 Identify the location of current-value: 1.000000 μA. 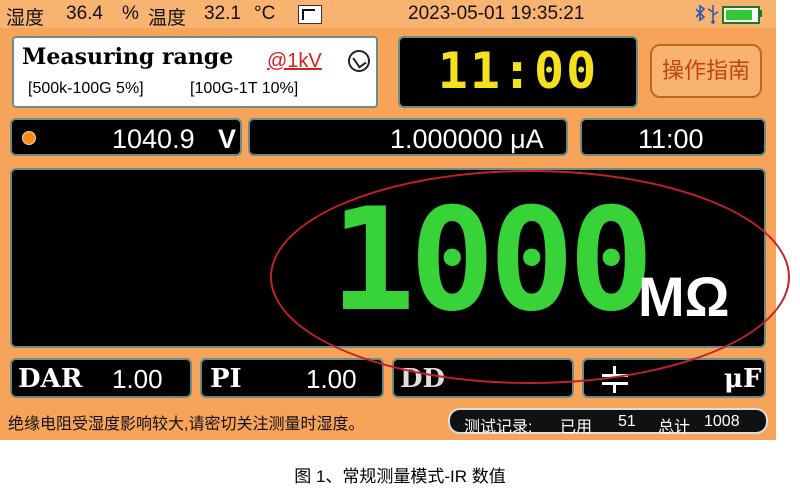
(467, 139).